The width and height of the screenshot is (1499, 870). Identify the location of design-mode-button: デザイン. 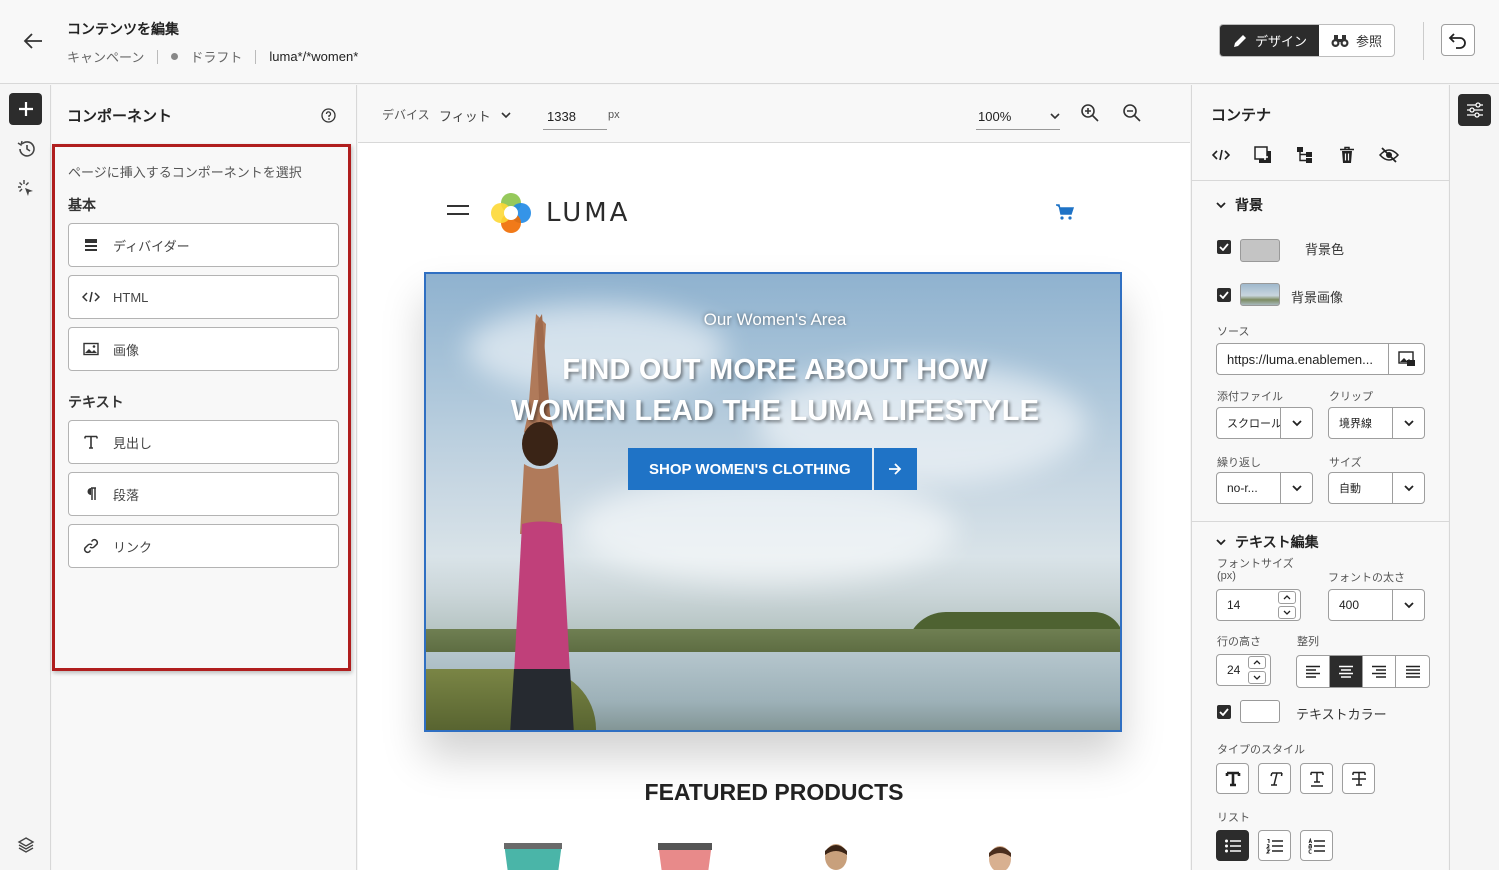
(1270, 40).